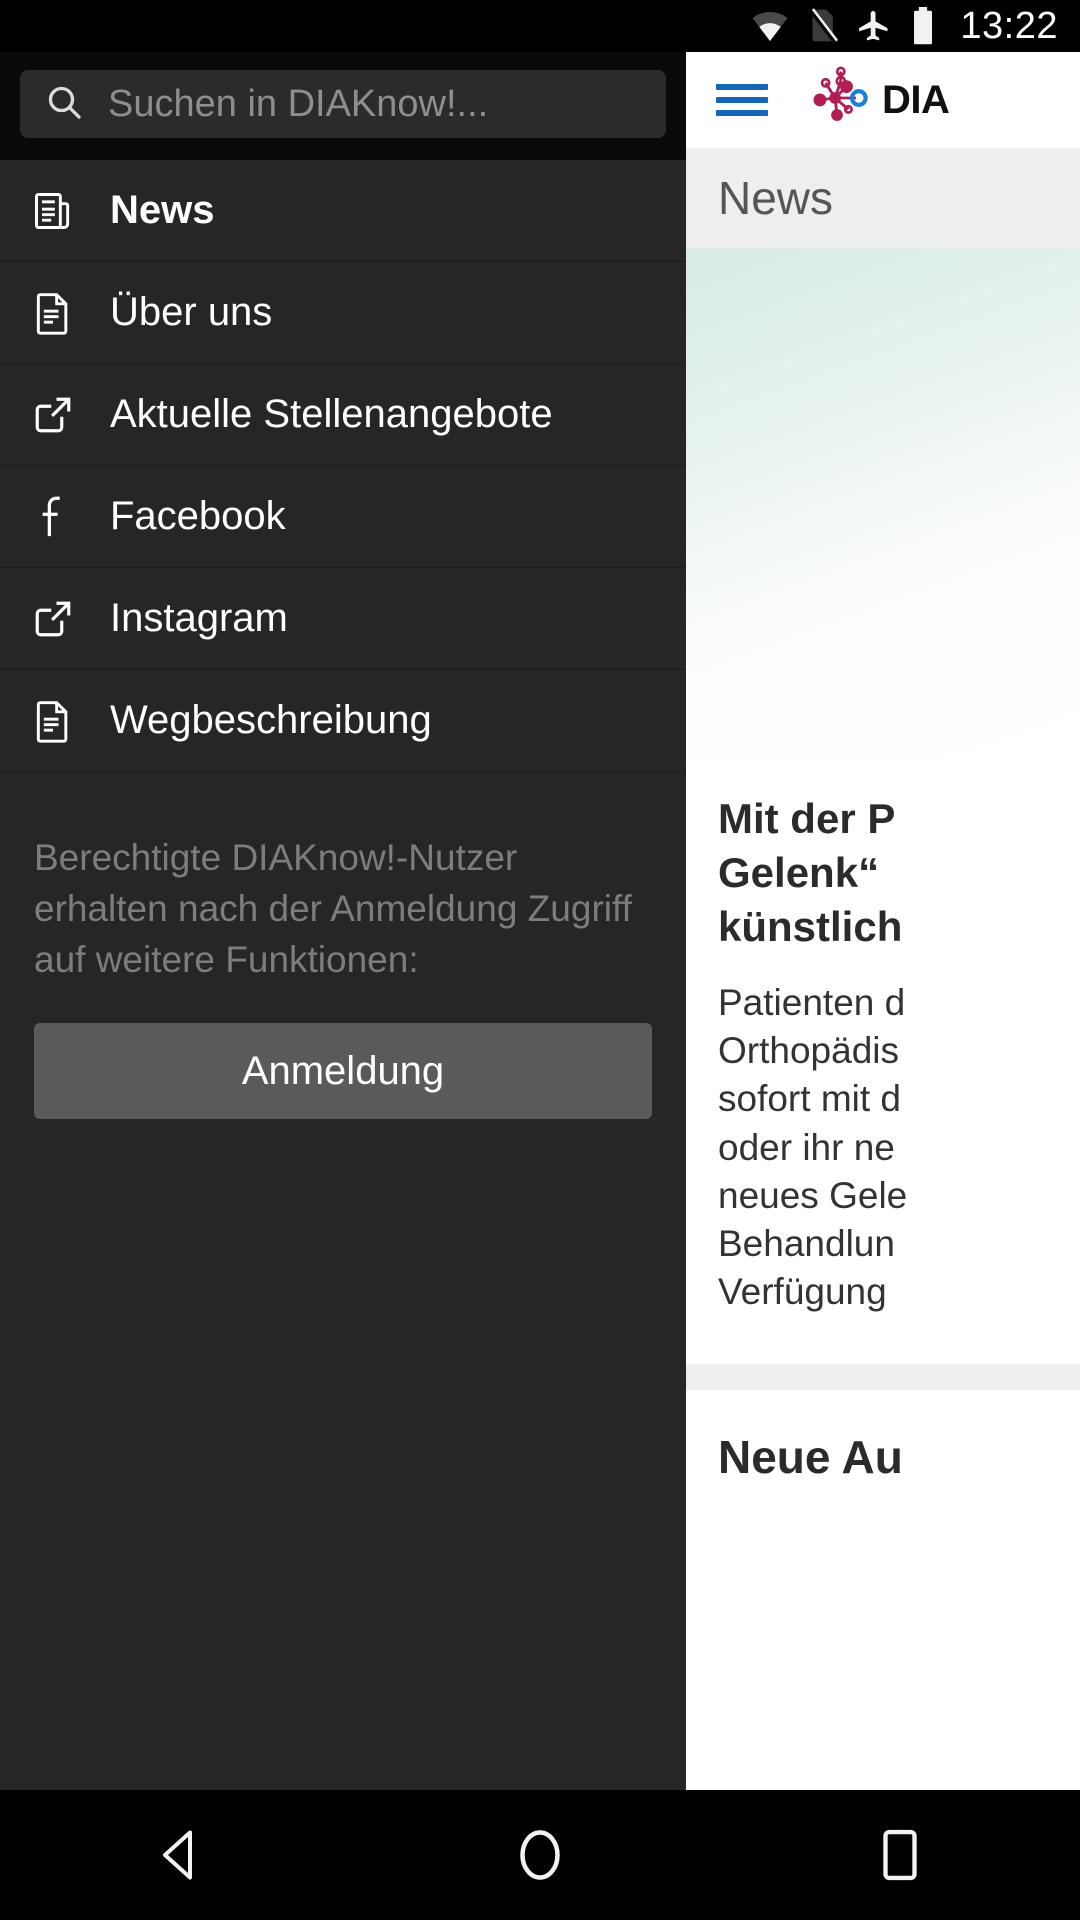 The width and height of the screenshot is (1080, 1920). What do you see at coordinates (1009, 25) in the screenshot?
I see `status-bar-clock: 13:22` at bounding box center [1009, 25].